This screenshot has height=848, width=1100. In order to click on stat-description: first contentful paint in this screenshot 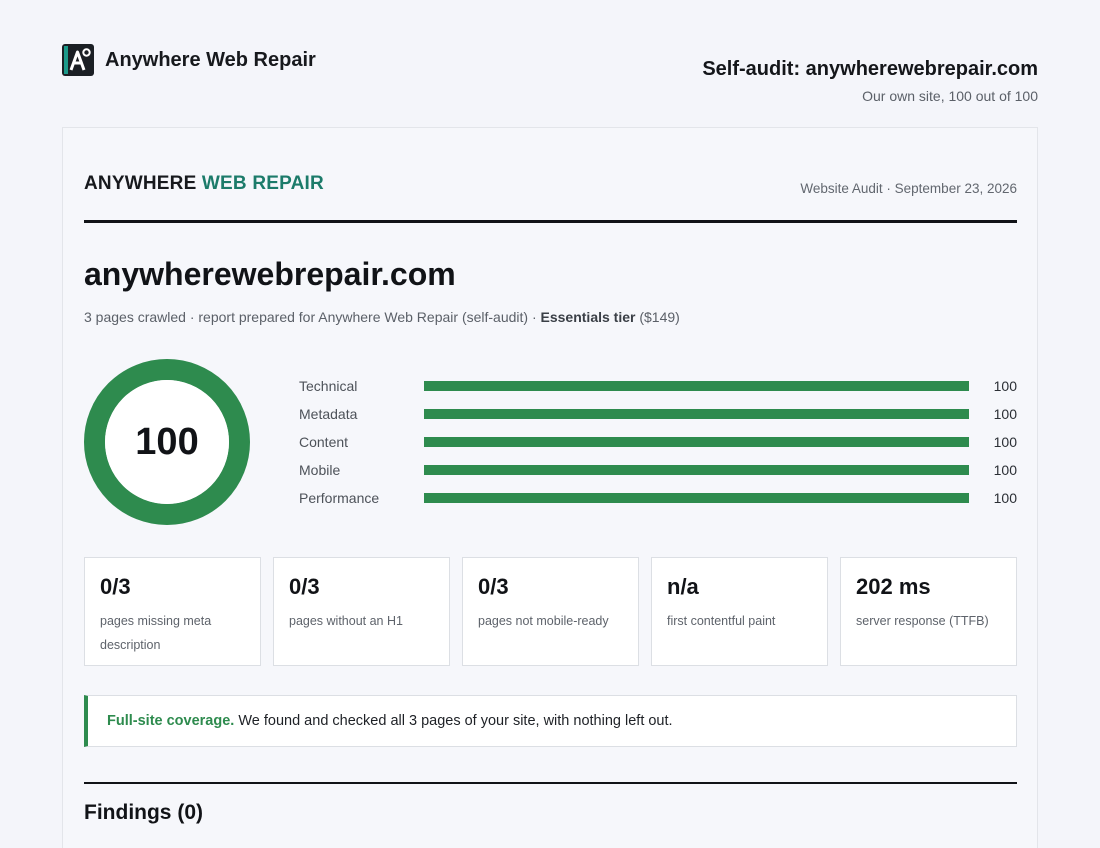, I will do `click(721, 621)`.